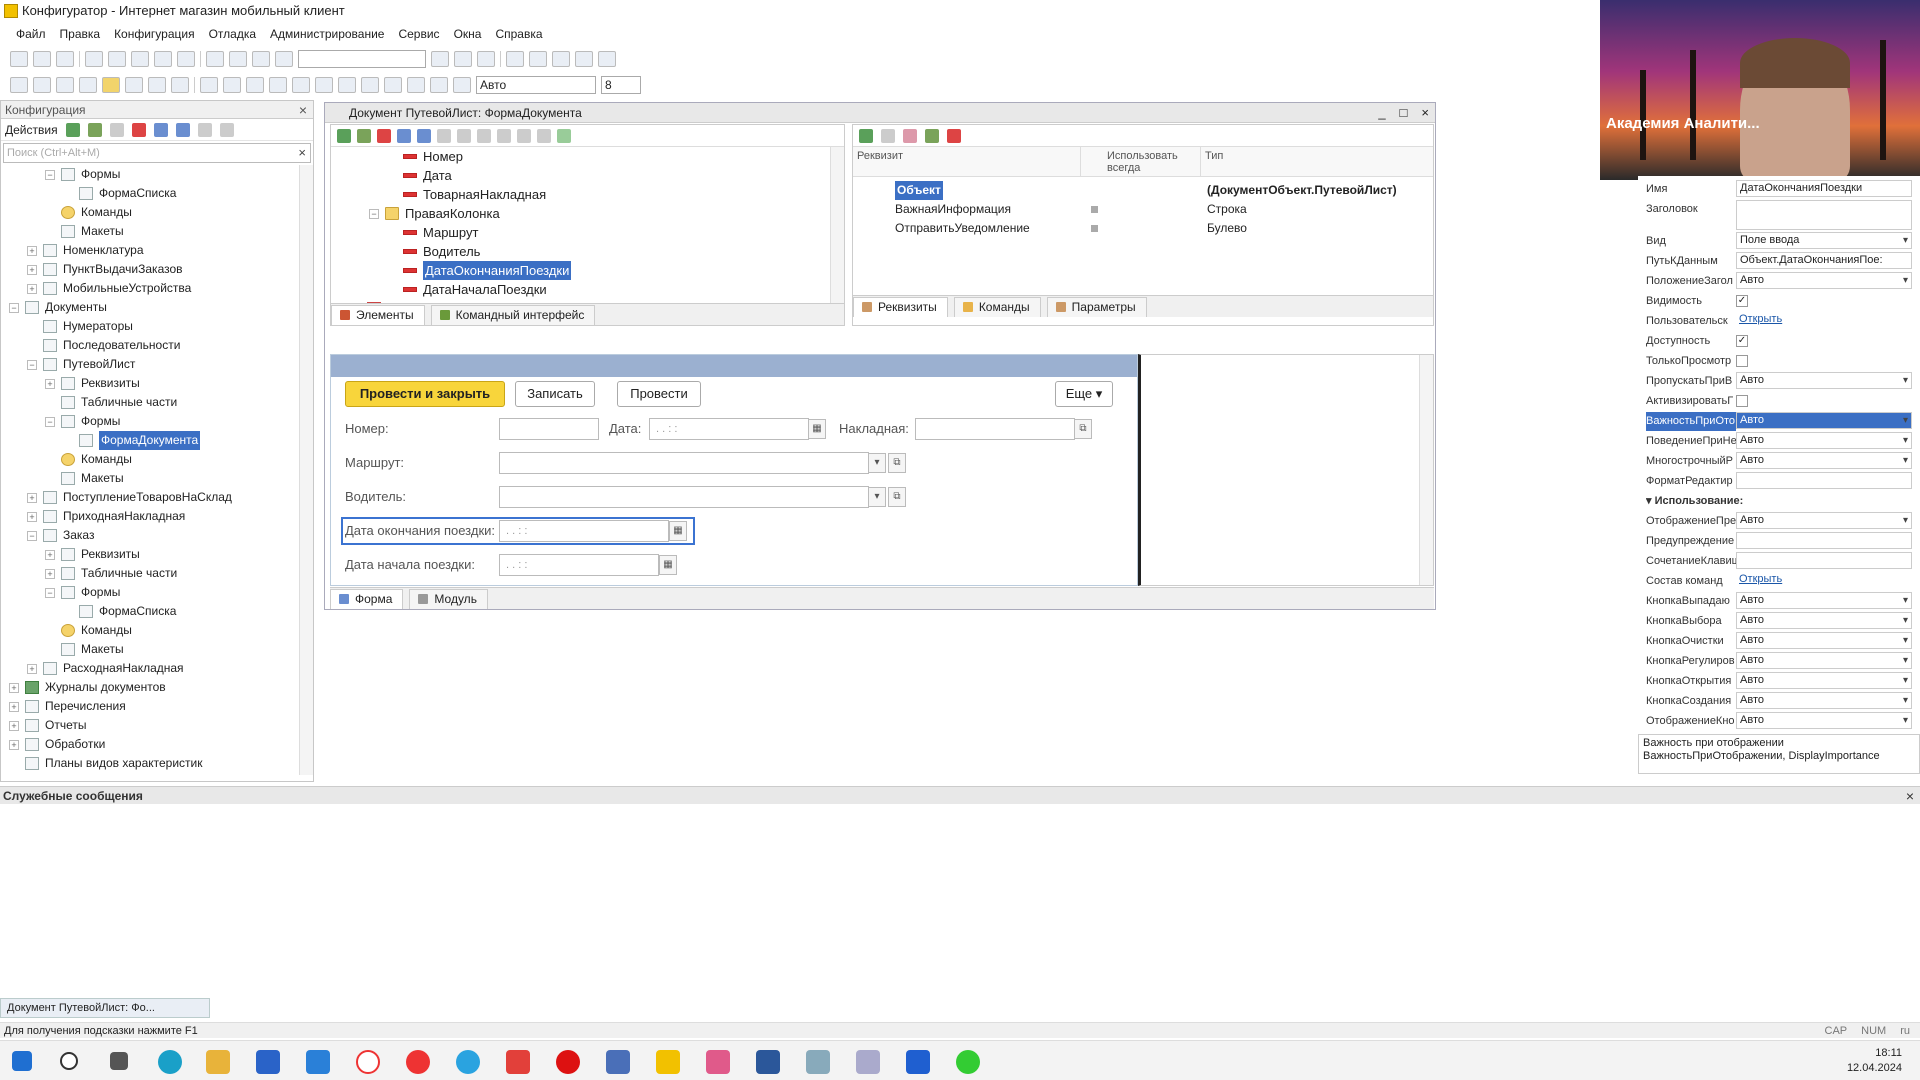  What do you see at coordinates (584, 59) in the screenshot?
I see `module-icon` at bounding box center [584, 59].